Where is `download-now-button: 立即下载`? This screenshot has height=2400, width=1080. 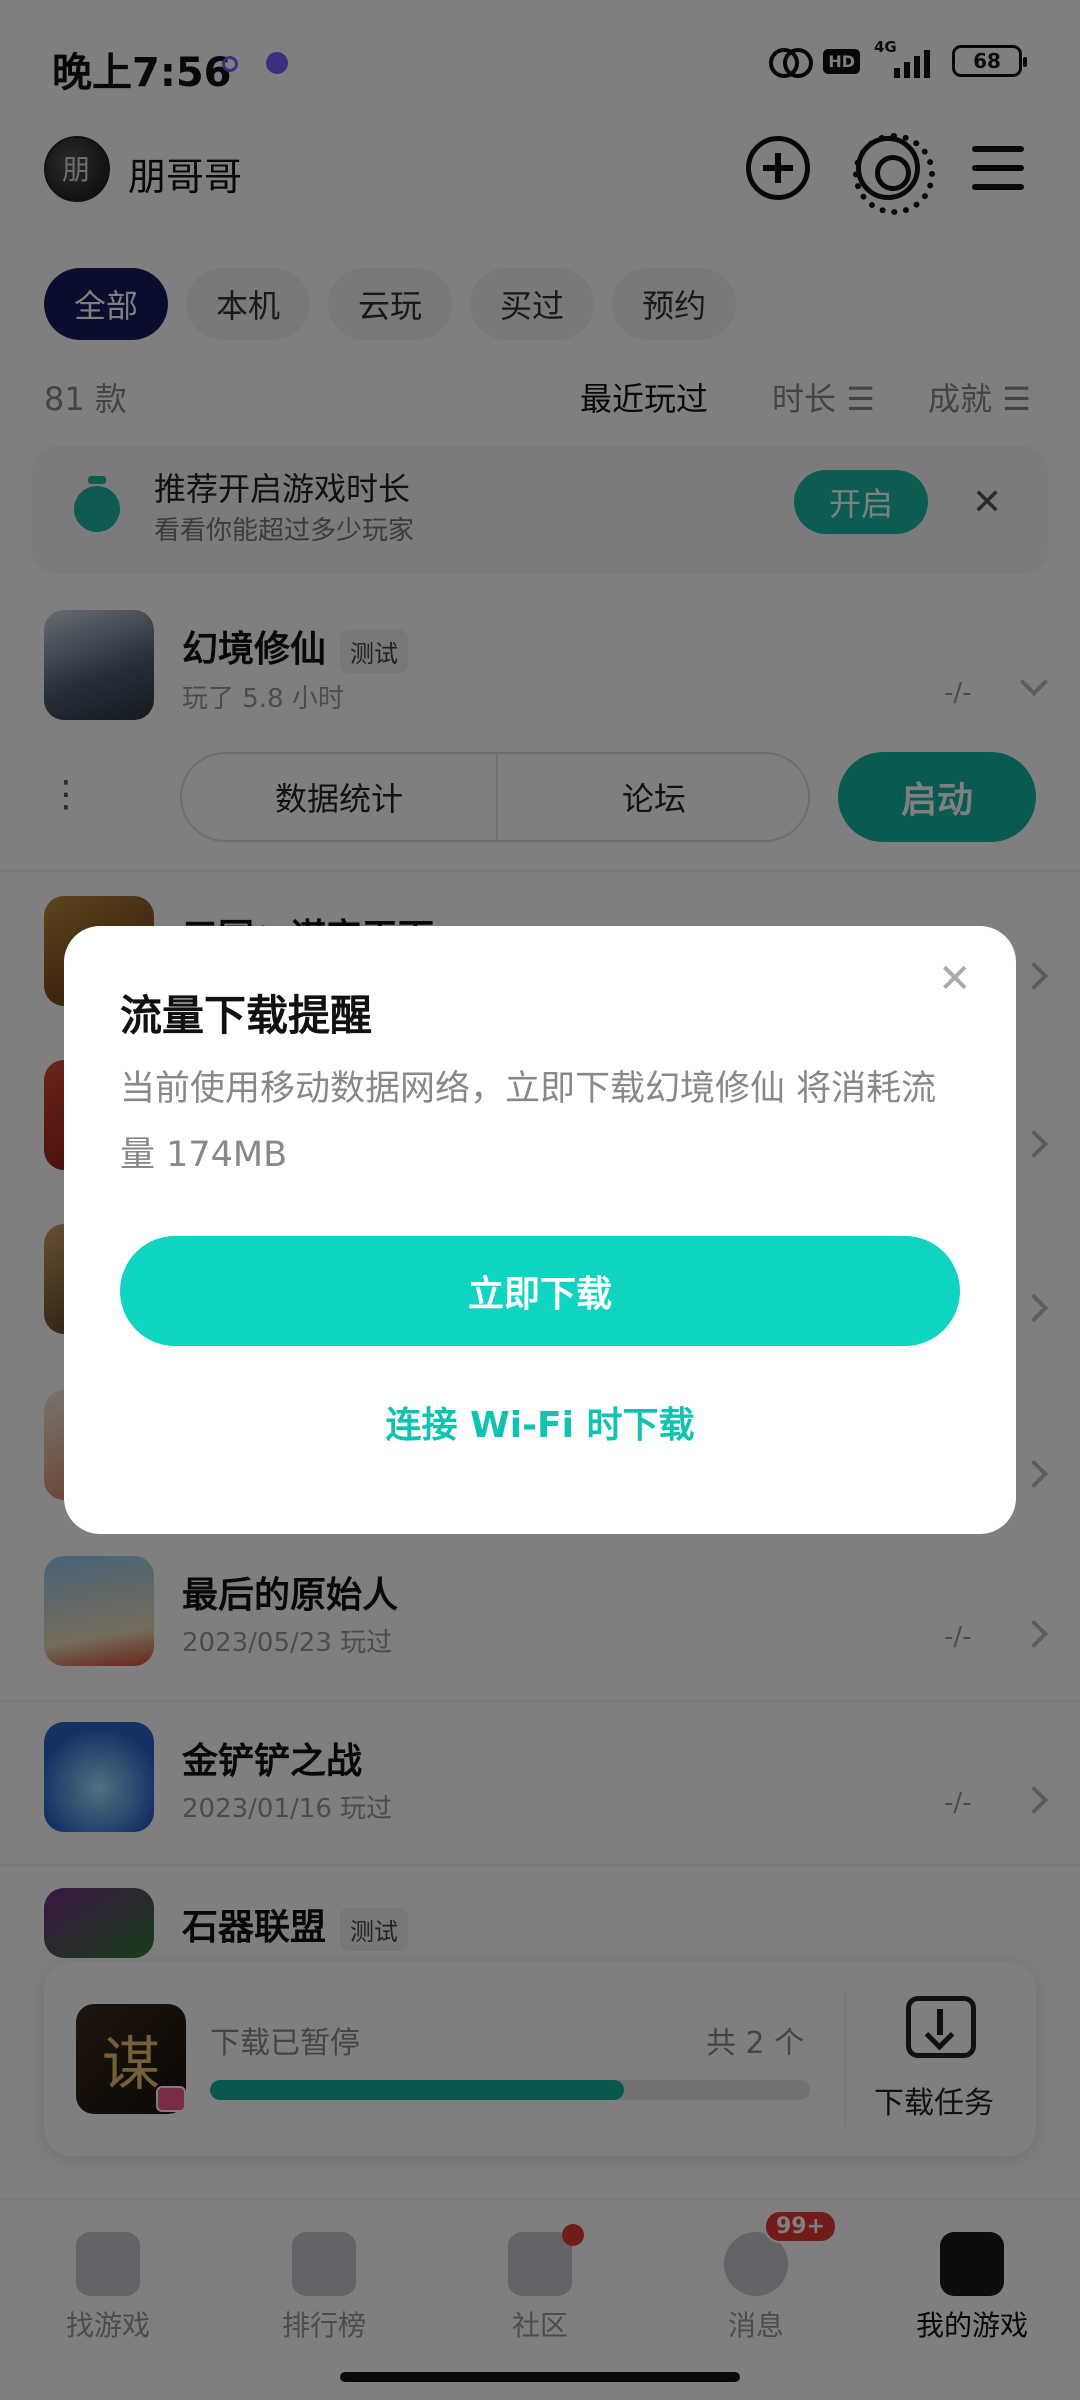
download-now-button: 立即下载 is located at coordinates (540, 1291).